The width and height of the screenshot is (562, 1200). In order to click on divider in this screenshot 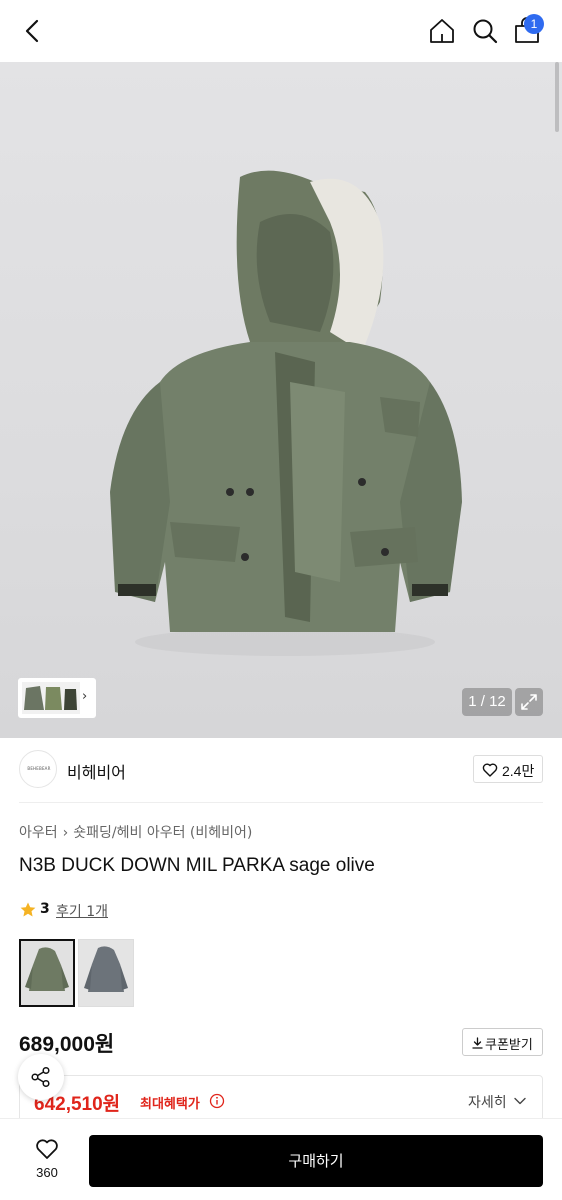, I will do `click(281, 802)`.